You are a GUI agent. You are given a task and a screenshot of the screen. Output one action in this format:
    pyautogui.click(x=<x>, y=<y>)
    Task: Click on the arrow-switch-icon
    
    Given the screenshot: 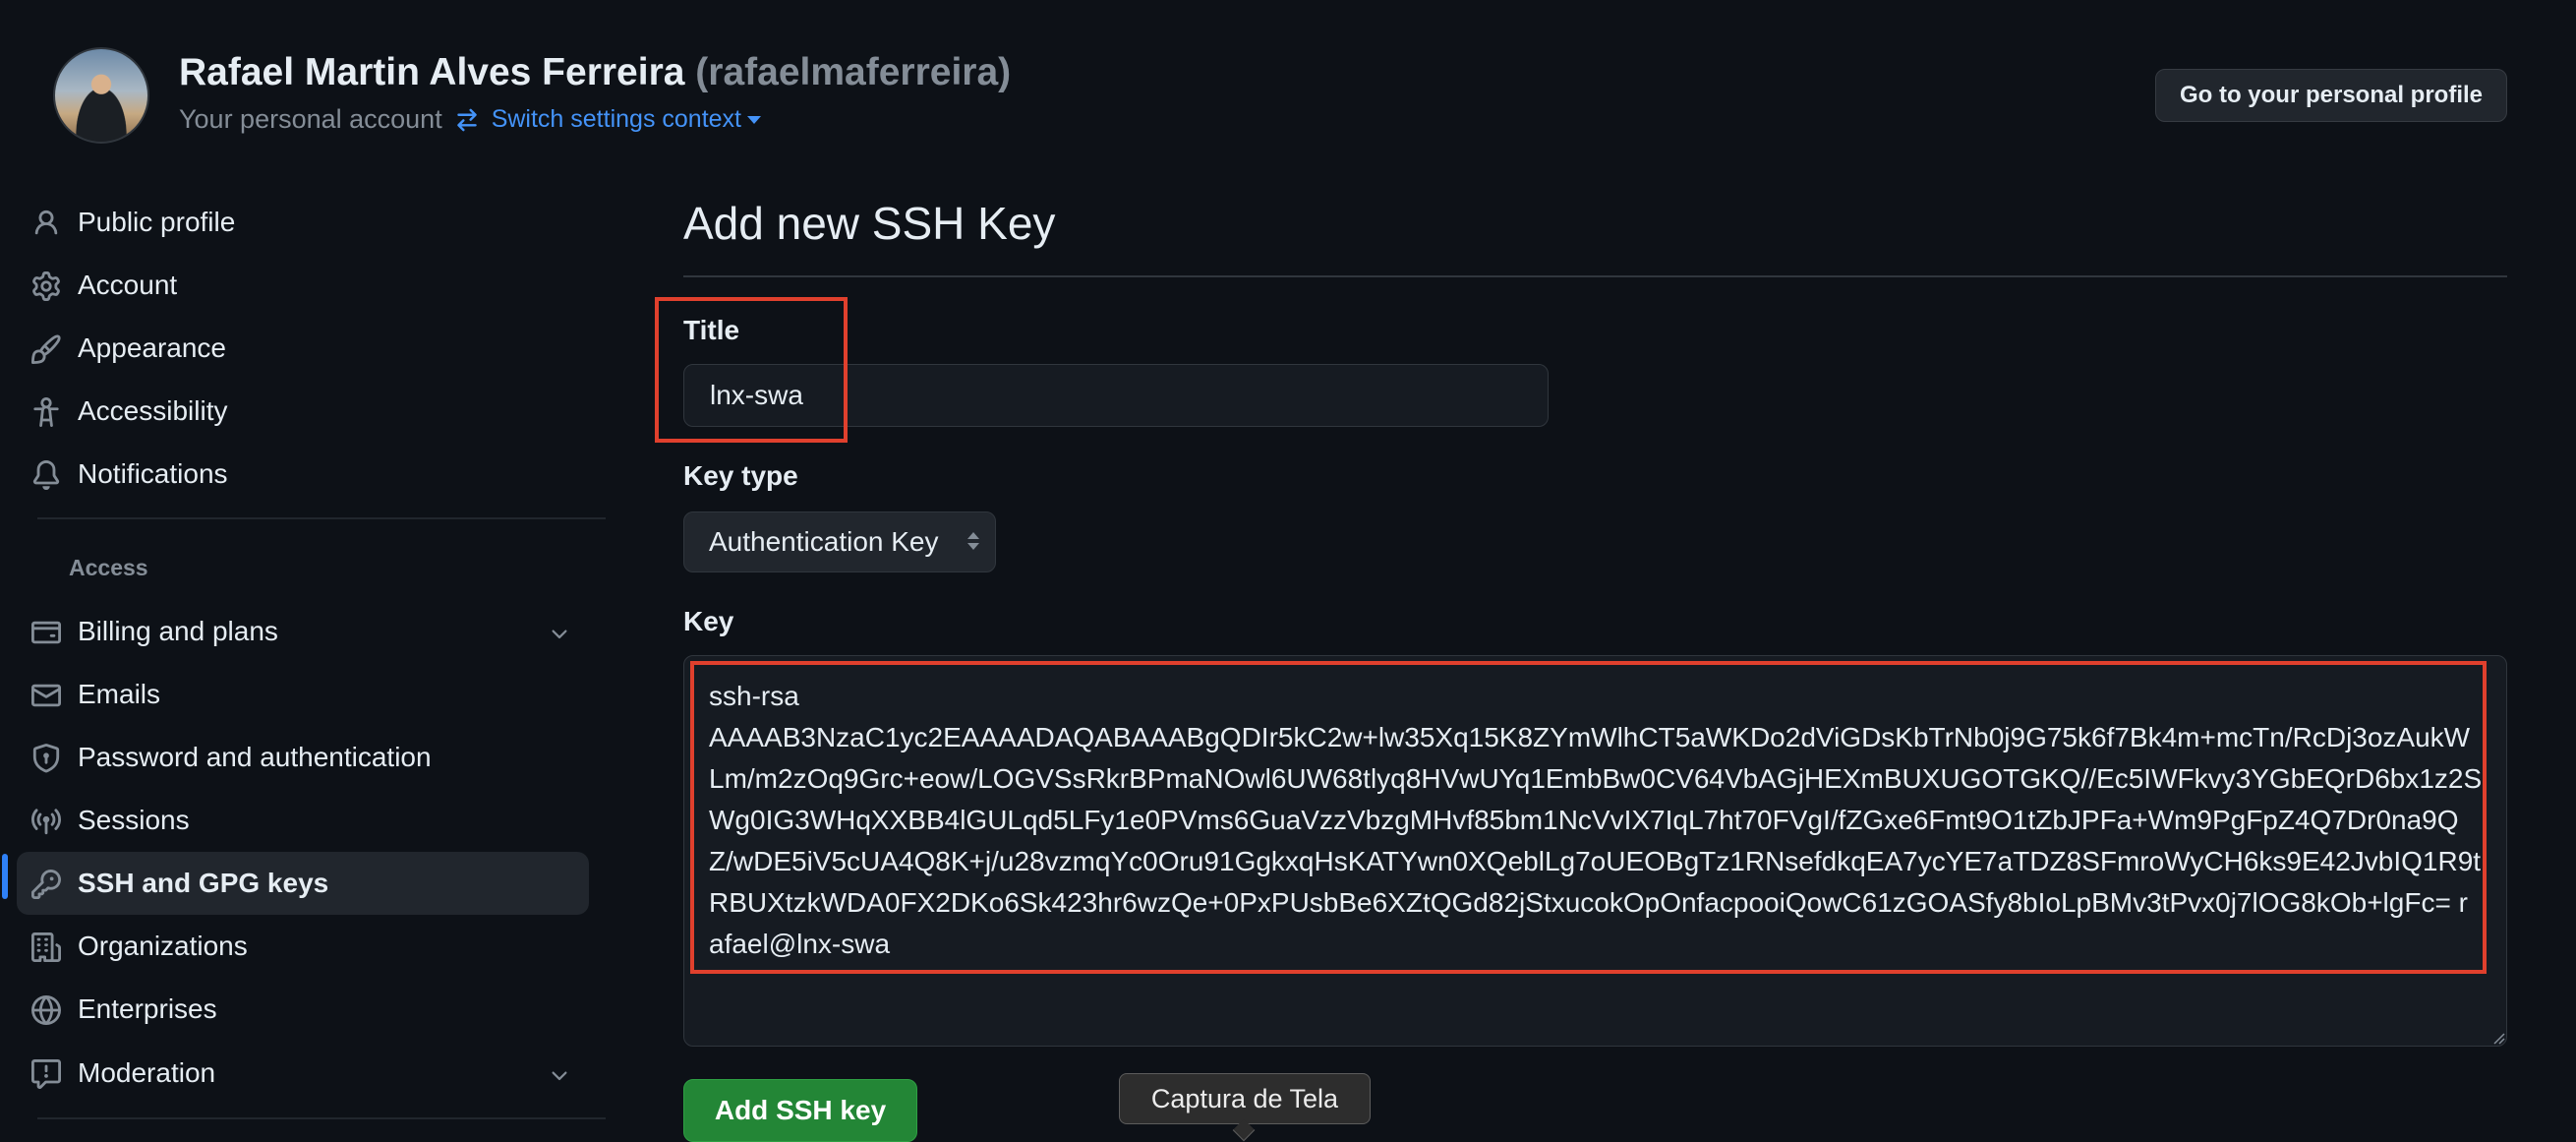 What is the action you would take?
    pyautogui.click(x=467, y=120)
    